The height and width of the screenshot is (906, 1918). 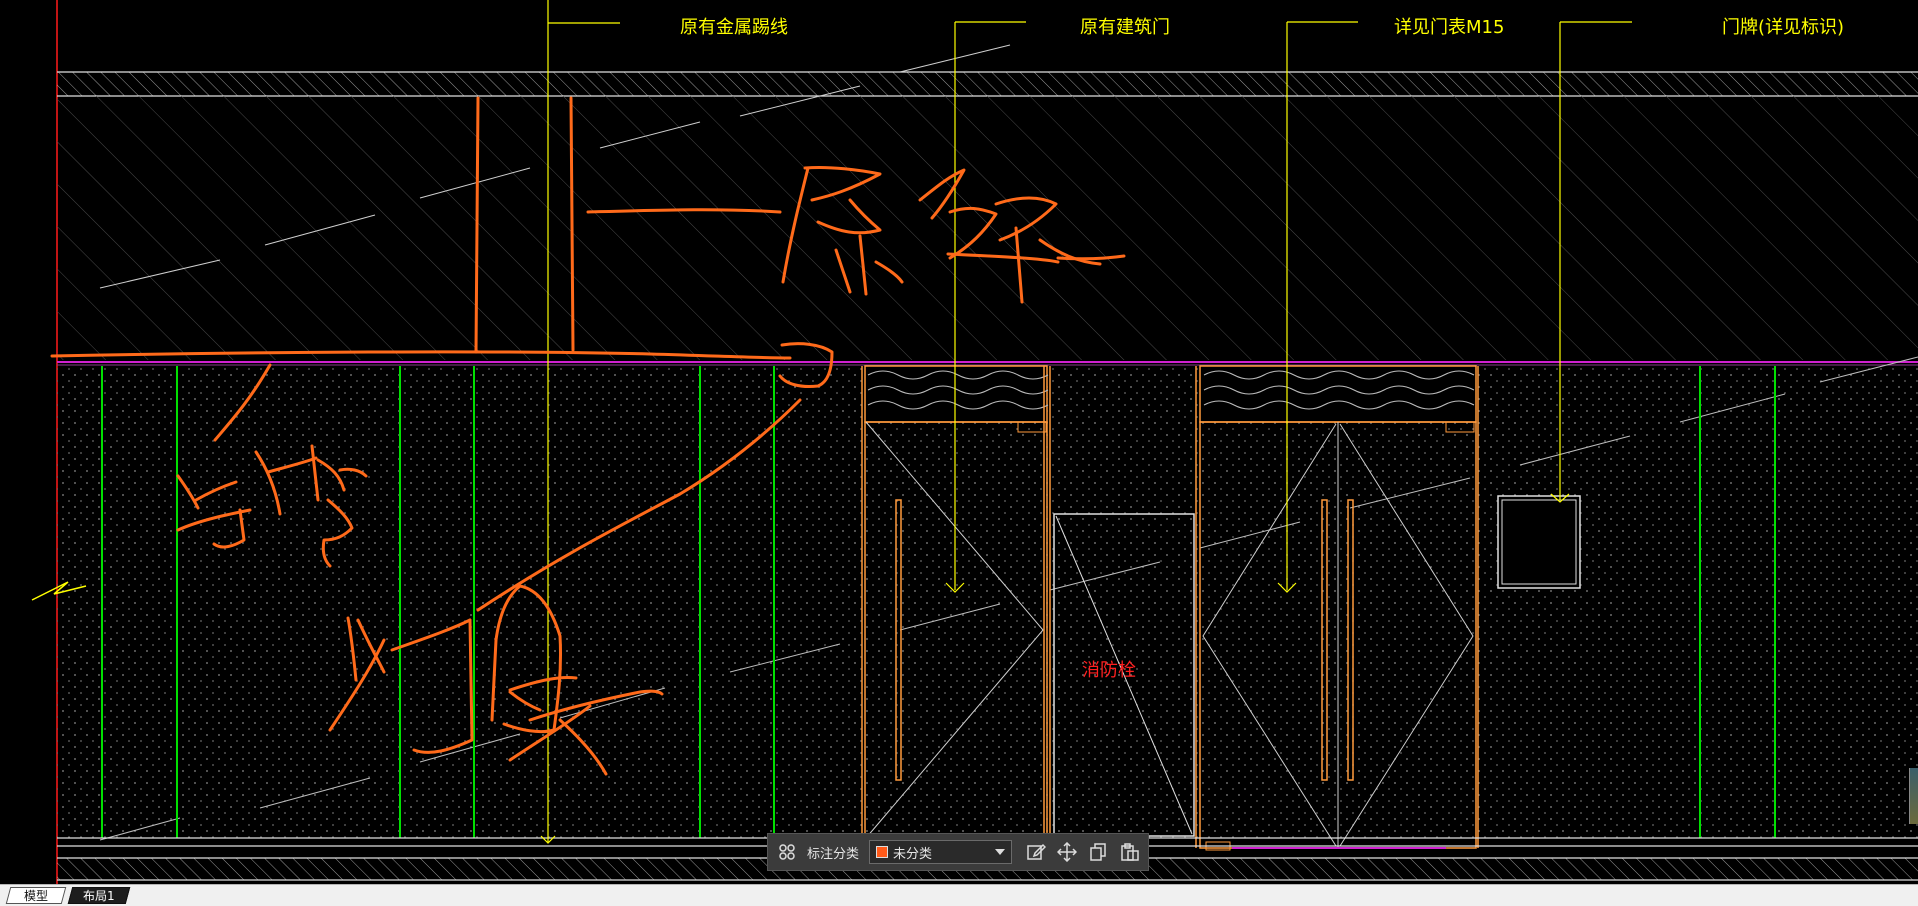 What do you see at coordinates (734, 27) in the screenshot?
I see `label-metal-trim: 原有金属踢线` at bounding box center [734, 27].